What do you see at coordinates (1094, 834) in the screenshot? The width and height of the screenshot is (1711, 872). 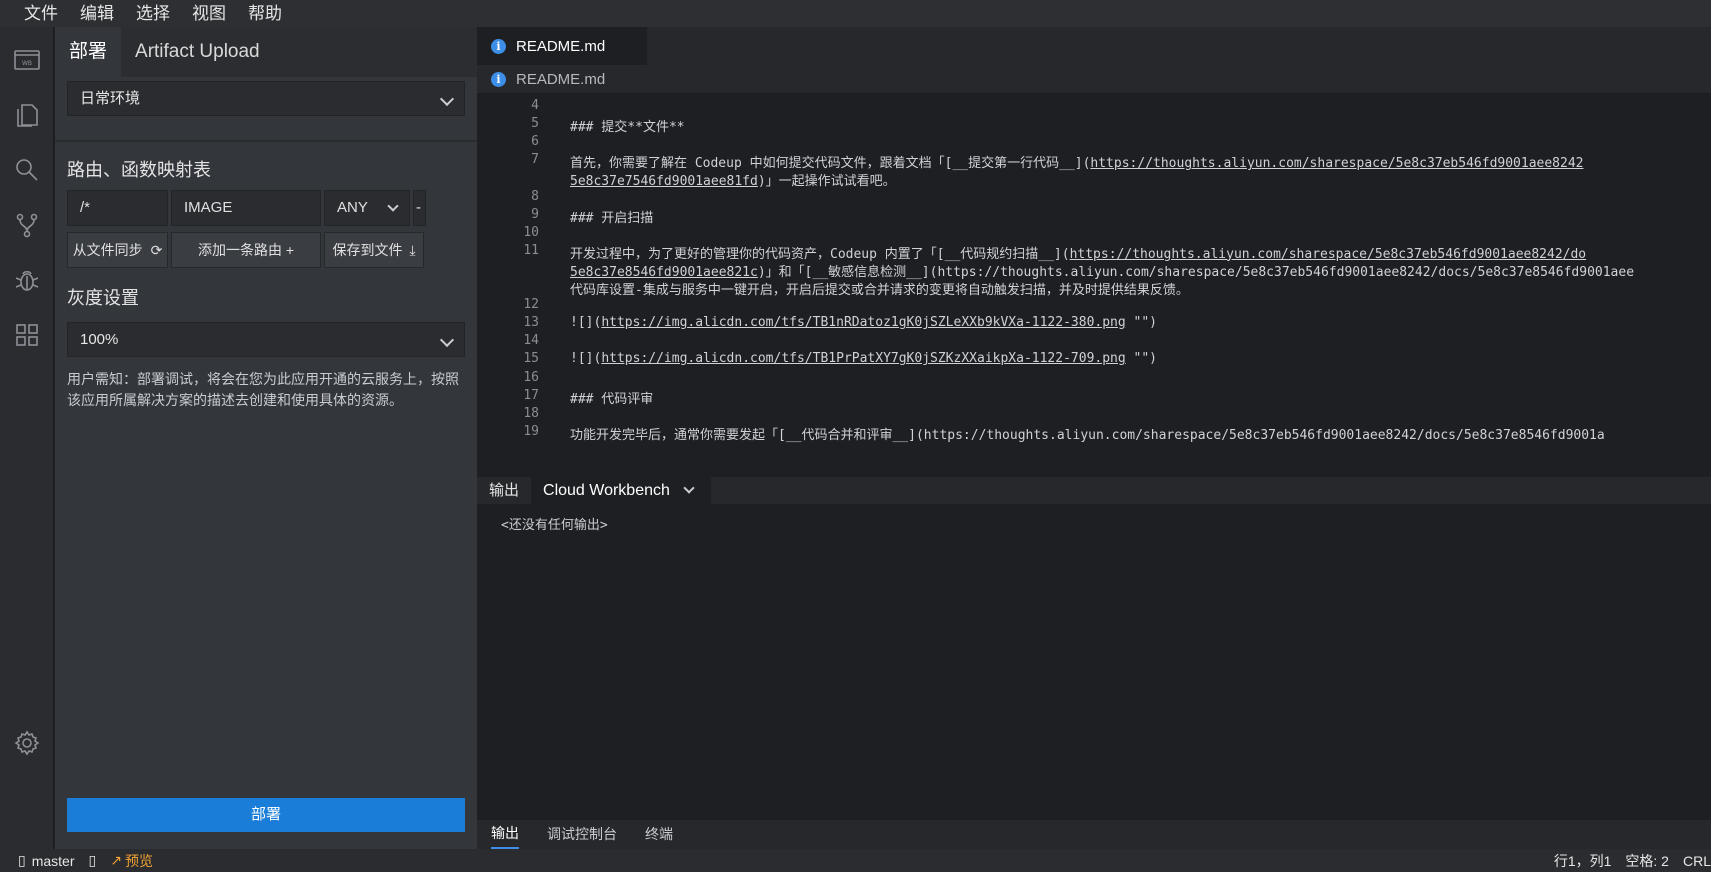 I see `panel-tabs: 输出 调试控制台 终端` at bounding box center [1094, 834].